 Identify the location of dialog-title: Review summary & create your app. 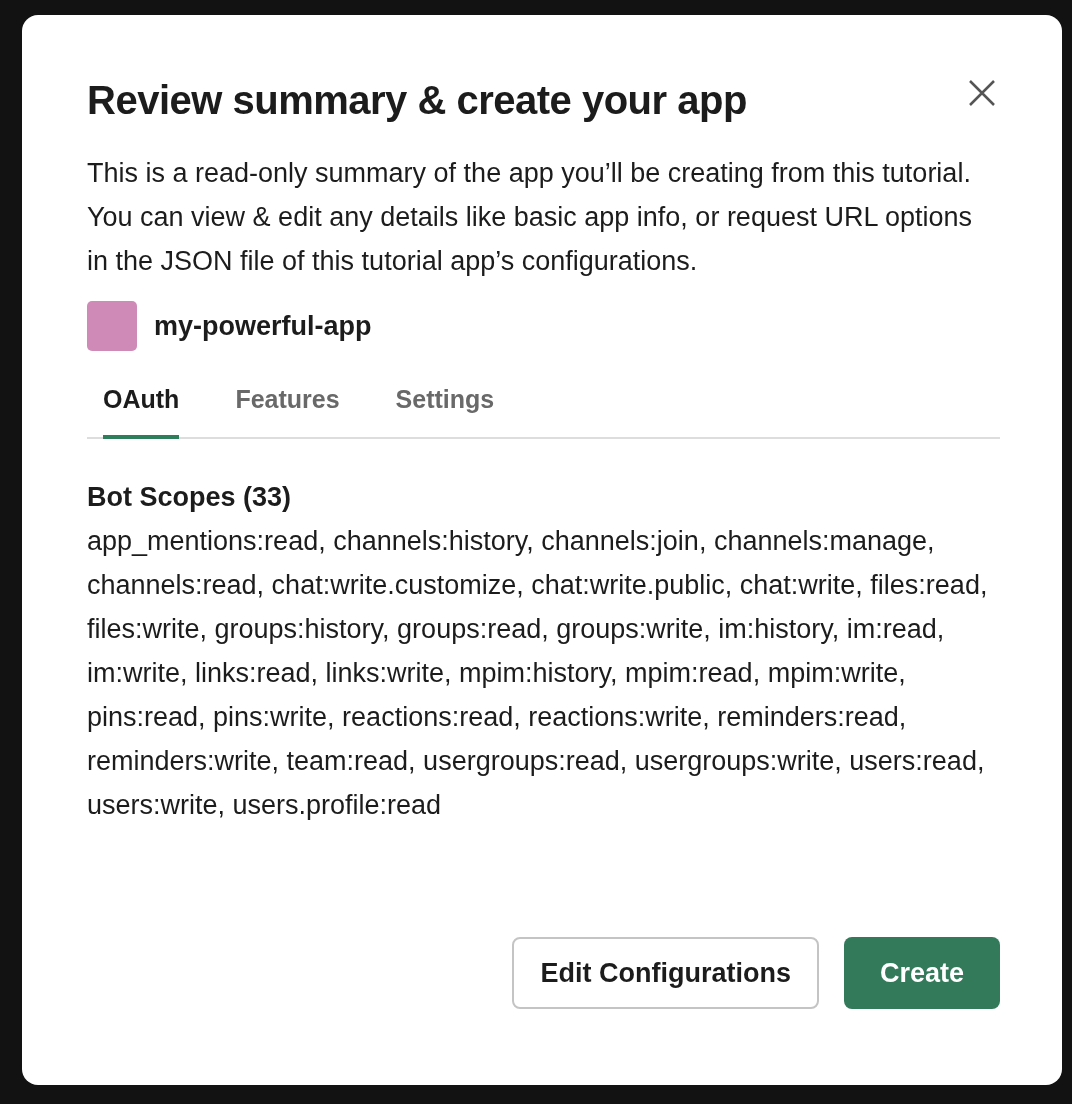
(417, 100).